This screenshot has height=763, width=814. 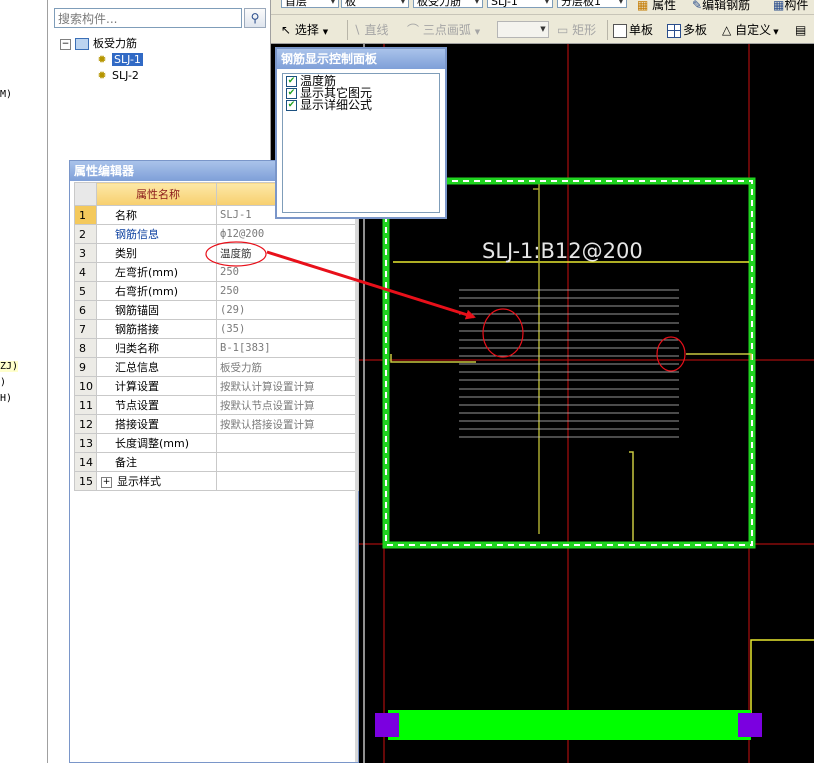 What do you see at coordinates (287, 367) in the screenshot?
I see `property-value: 板受力筋` at bounding box center [287, 367].